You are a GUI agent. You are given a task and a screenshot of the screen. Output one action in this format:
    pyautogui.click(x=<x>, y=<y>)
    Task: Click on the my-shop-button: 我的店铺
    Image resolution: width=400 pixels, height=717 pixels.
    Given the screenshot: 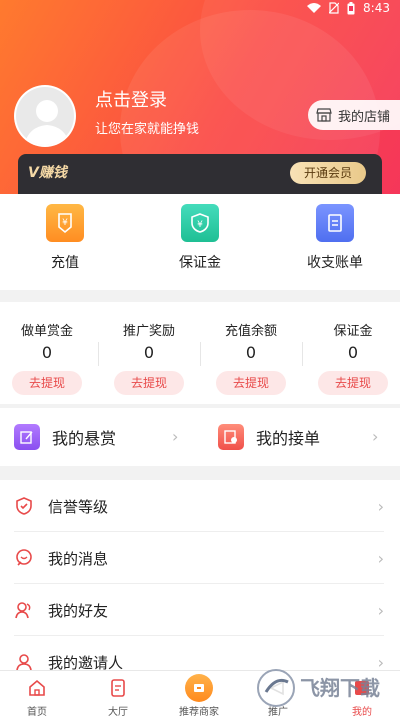 What is the action you would take?
    pyautogui.click(x=354, y=115)
    